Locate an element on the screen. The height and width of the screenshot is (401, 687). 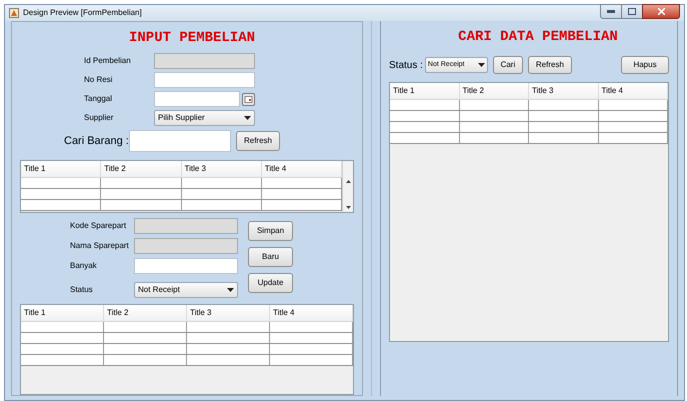
minimize-button is located at coordinates (611, 11).